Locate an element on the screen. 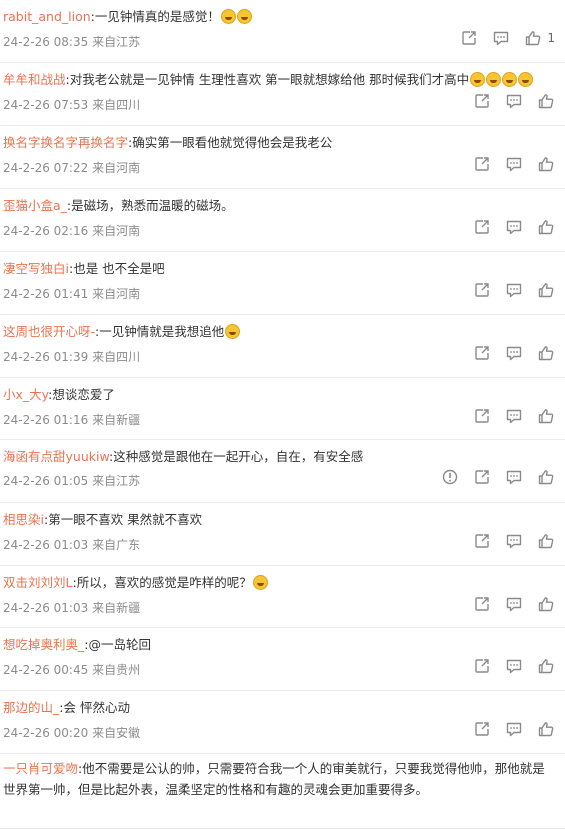 This screenshot has height=829, width=565. comment-text: 对我老公就是一见钟情 生理性喜欢 第一眼就想嫁给他 那时候我们才高中 is located at coordinates (269, 79).